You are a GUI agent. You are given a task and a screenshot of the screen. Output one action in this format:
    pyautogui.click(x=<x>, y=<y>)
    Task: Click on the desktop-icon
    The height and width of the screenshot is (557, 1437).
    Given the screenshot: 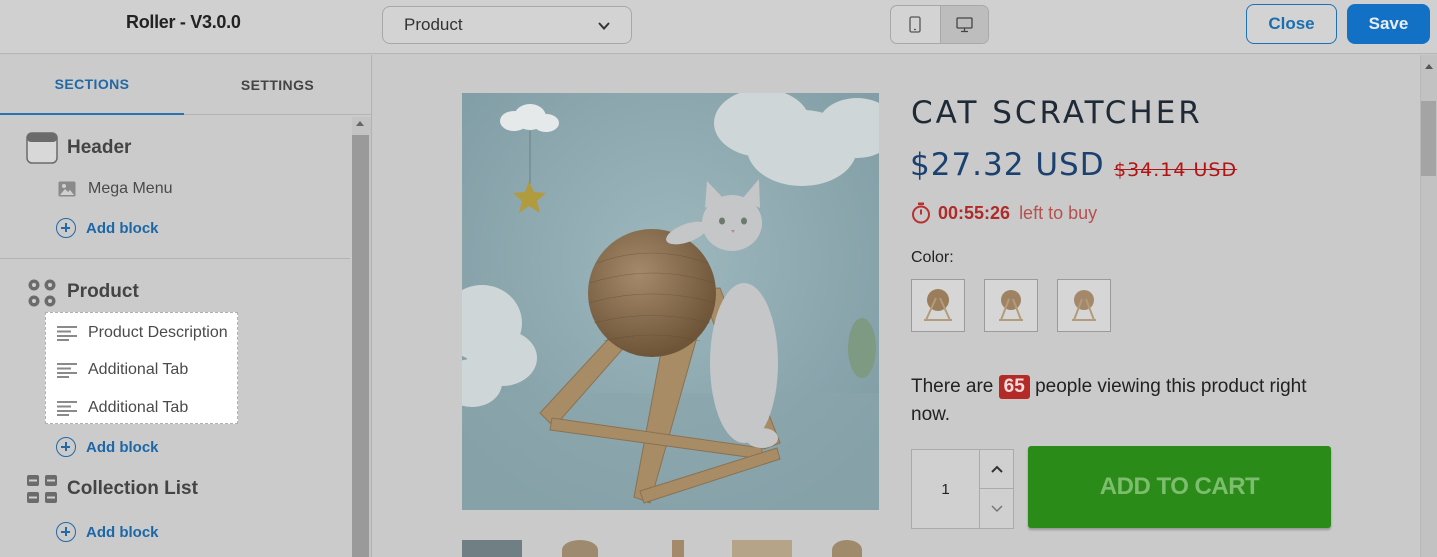 What is the action you would take?
    pyautogui.click(x=964, y=24)
    